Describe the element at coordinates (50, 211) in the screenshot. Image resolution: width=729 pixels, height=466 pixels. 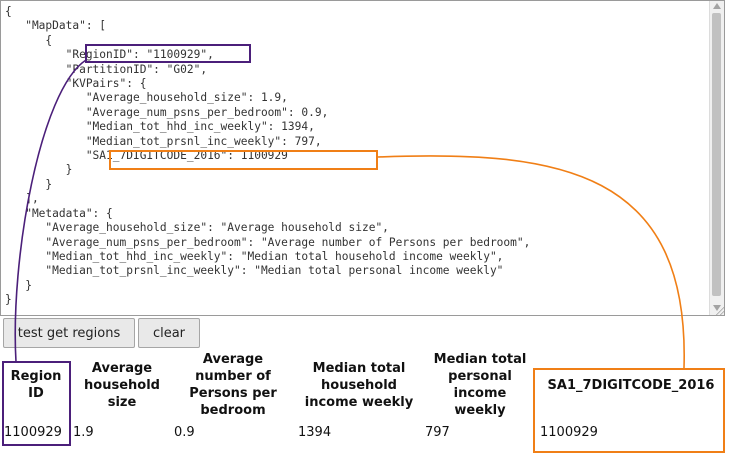
I see `region-id-connector-line` at that location.